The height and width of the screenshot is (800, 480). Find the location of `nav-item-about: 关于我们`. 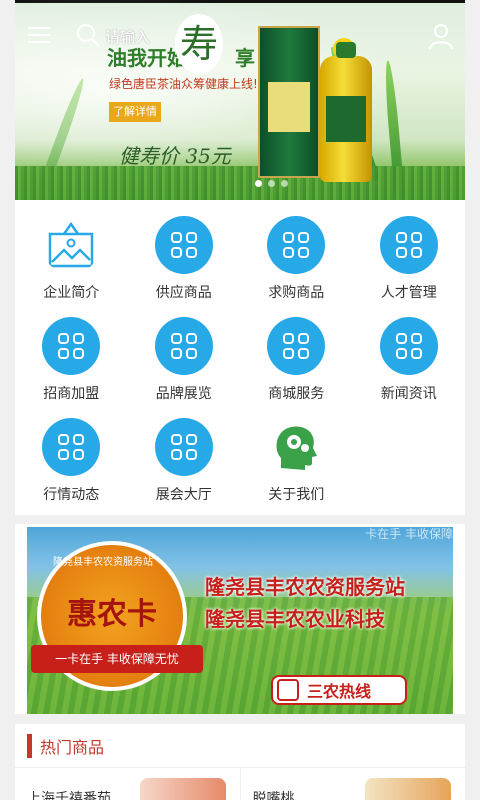

nav-item-about: 关于我们 is located at coordinates (296, 468).